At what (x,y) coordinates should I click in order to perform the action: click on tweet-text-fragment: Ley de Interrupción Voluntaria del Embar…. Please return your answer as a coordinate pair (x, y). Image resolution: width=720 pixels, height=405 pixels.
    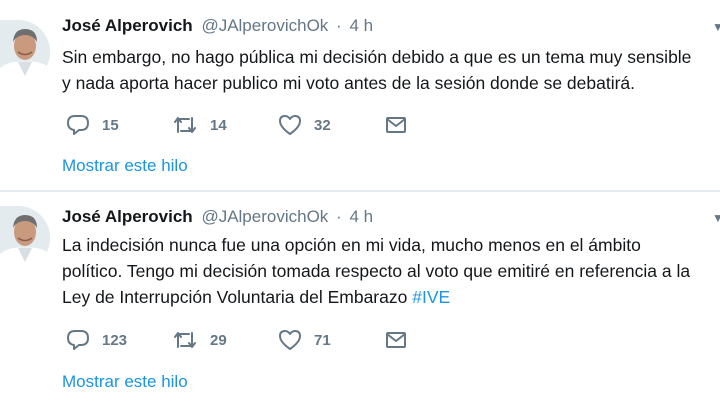
    Looking at the image, I should click on (237, 297).